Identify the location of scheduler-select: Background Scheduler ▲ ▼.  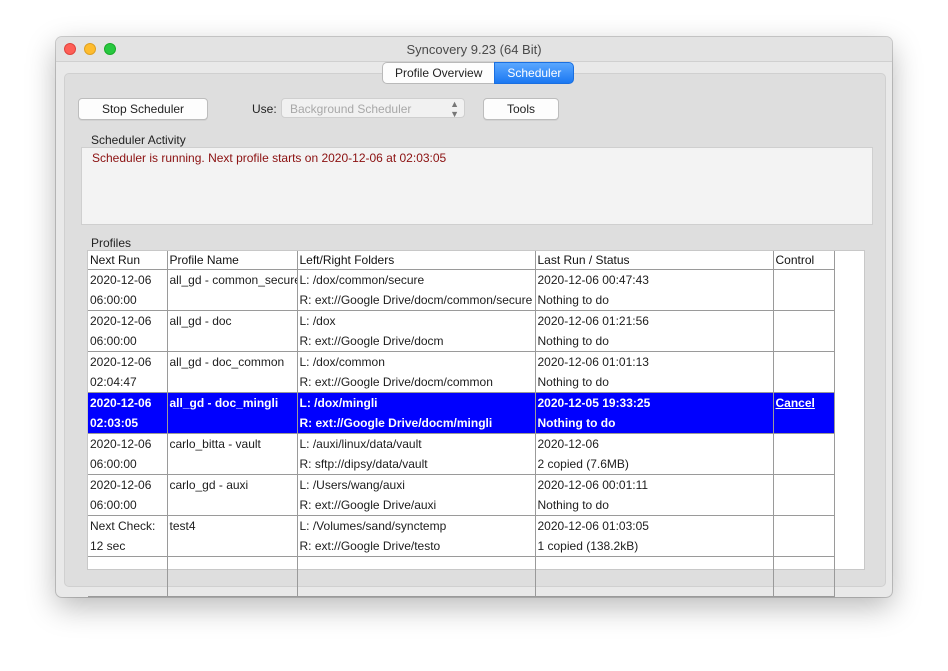
(373, 108).